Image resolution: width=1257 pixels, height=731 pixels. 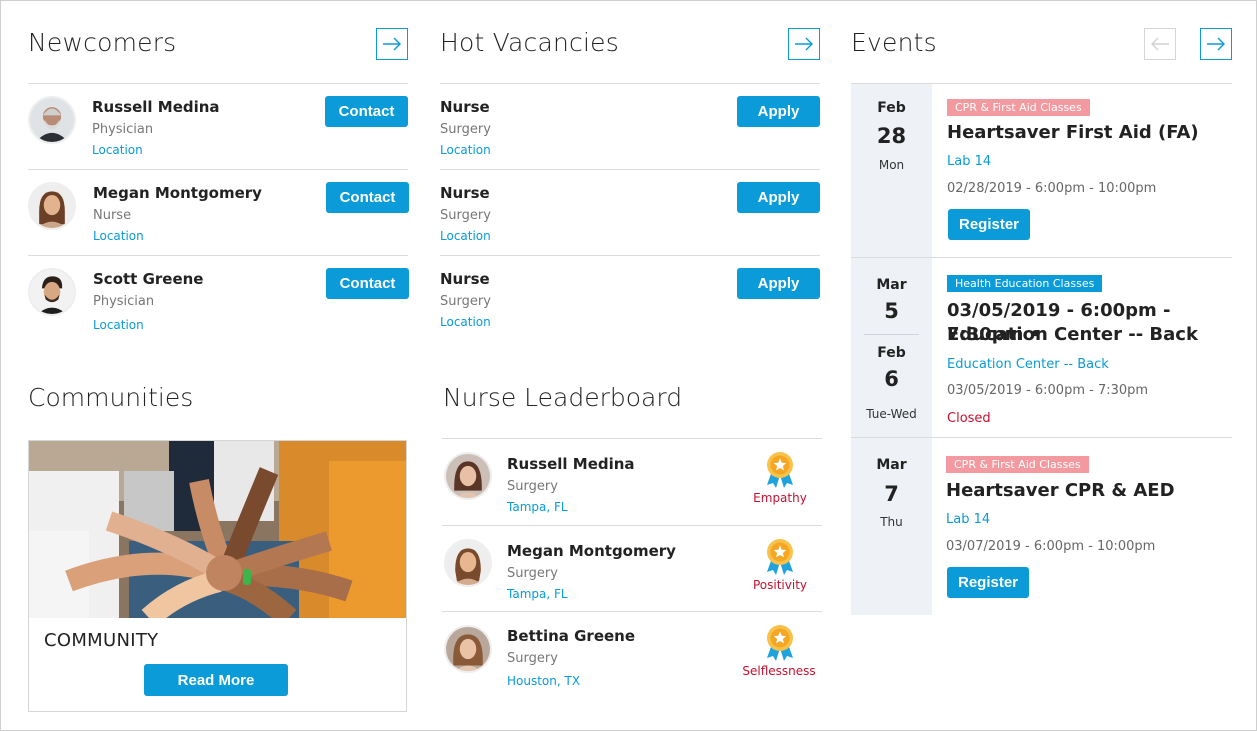 What do you see at coordinates (632, 482) in the screenshot?
I see `leaderboard-row: Russell Medina Surgery Tampa, FL Empathy` at bounding box center [632, 482].